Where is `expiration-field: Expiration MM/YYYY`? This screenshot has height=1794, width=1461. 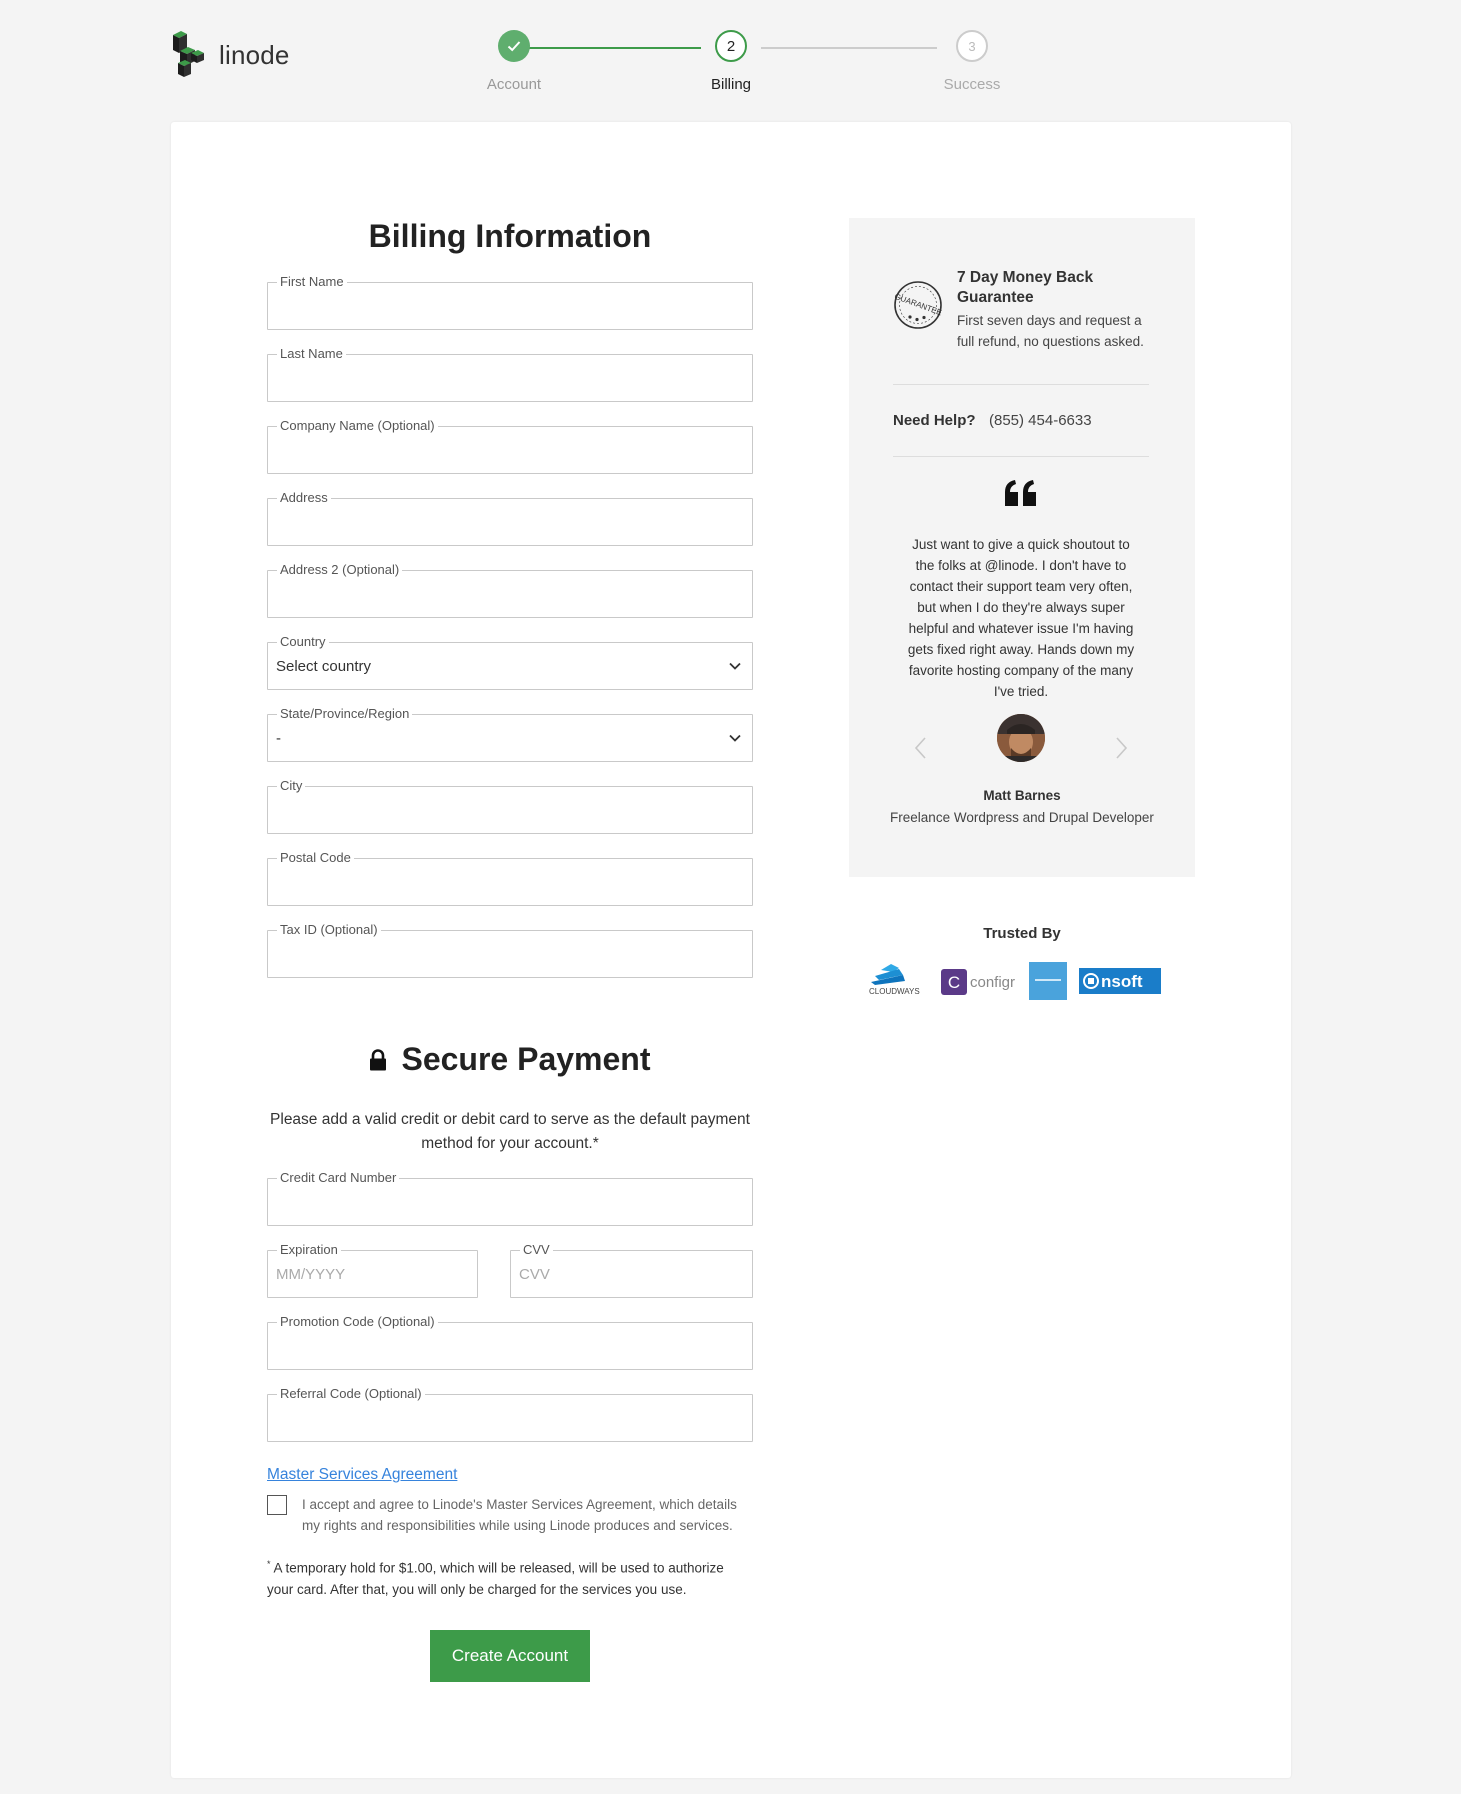 expiration-field: Expiration MM/YYYY is located at coordinates (372, 1270).